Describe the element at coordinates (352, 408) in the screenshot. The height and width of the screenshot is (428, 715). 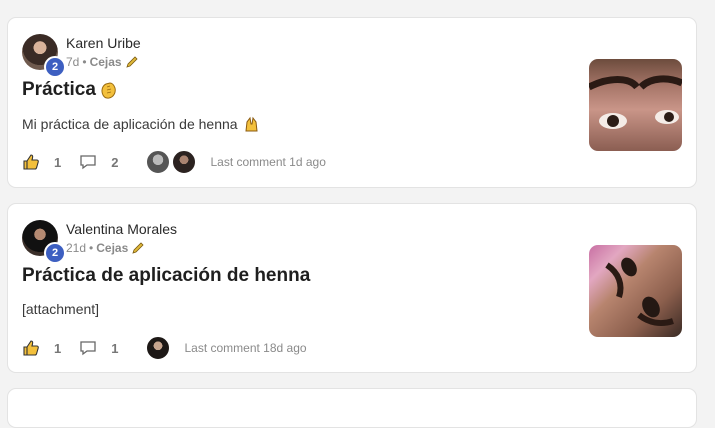
I see `post-card` at that location.